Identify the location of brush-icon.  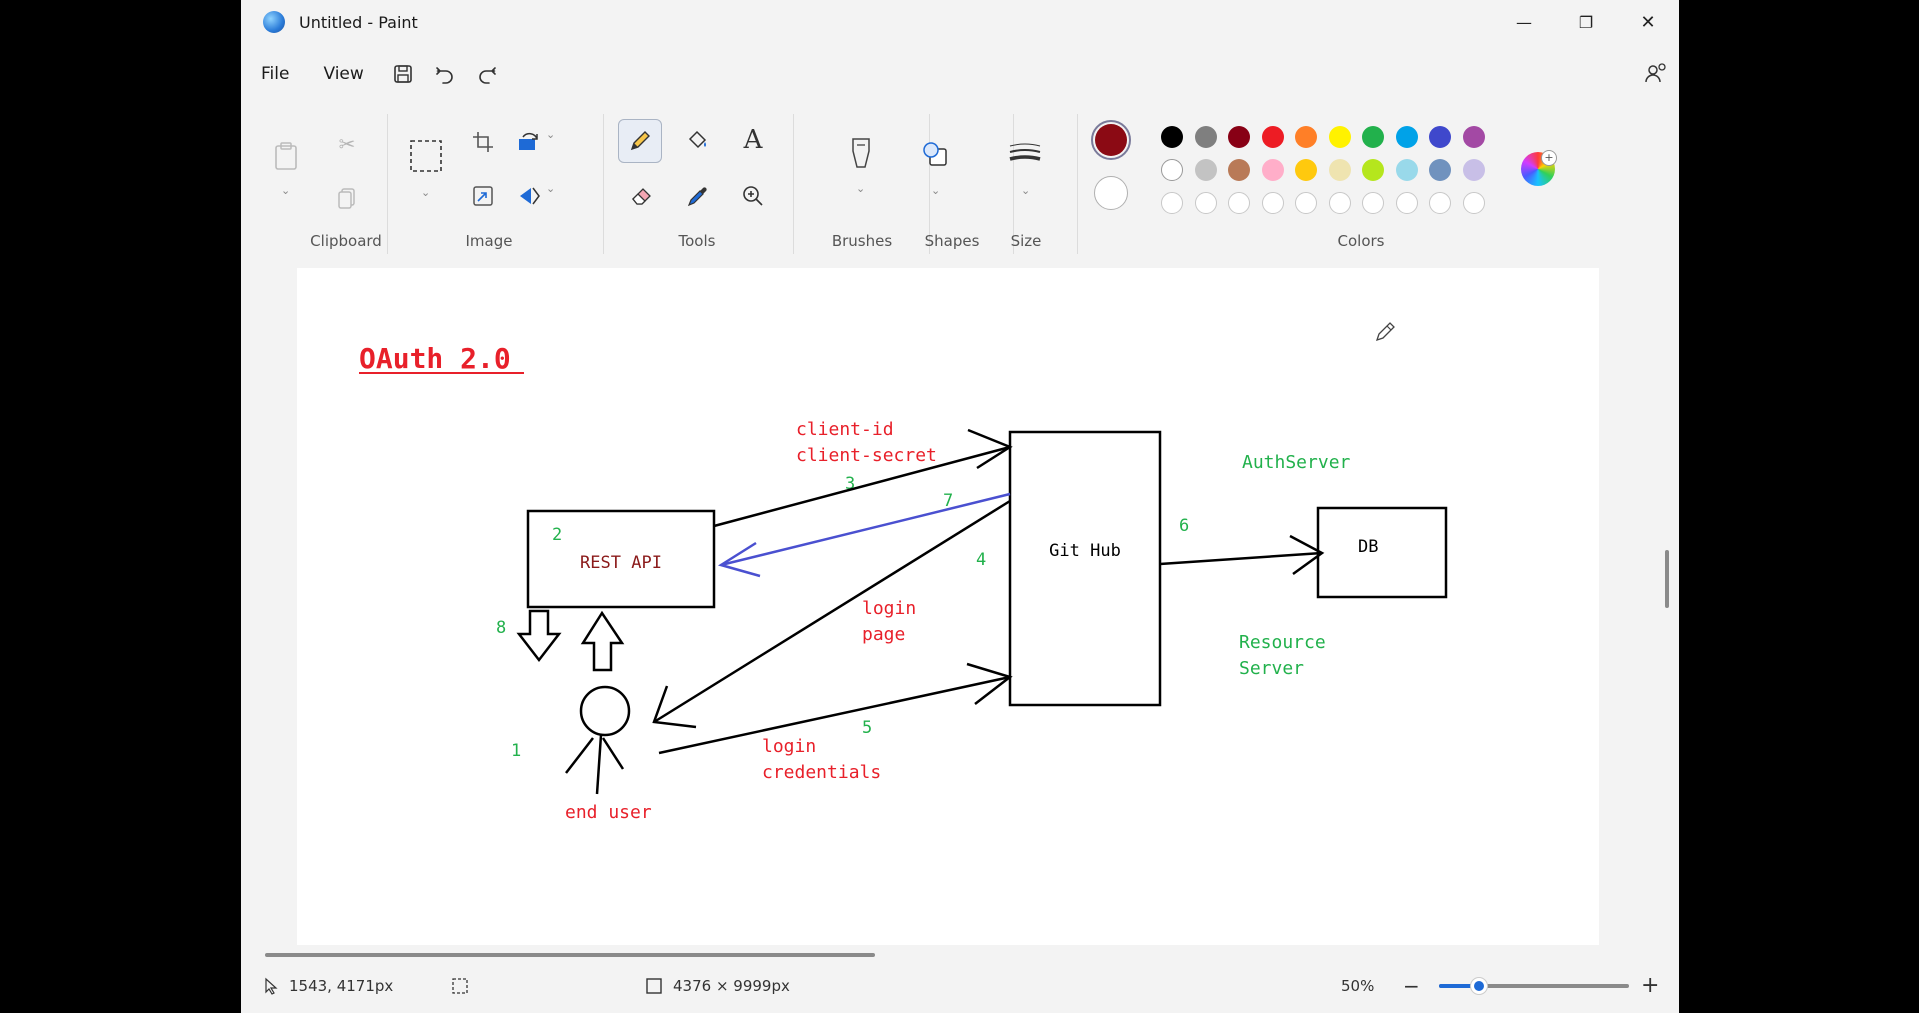
(861, 154).